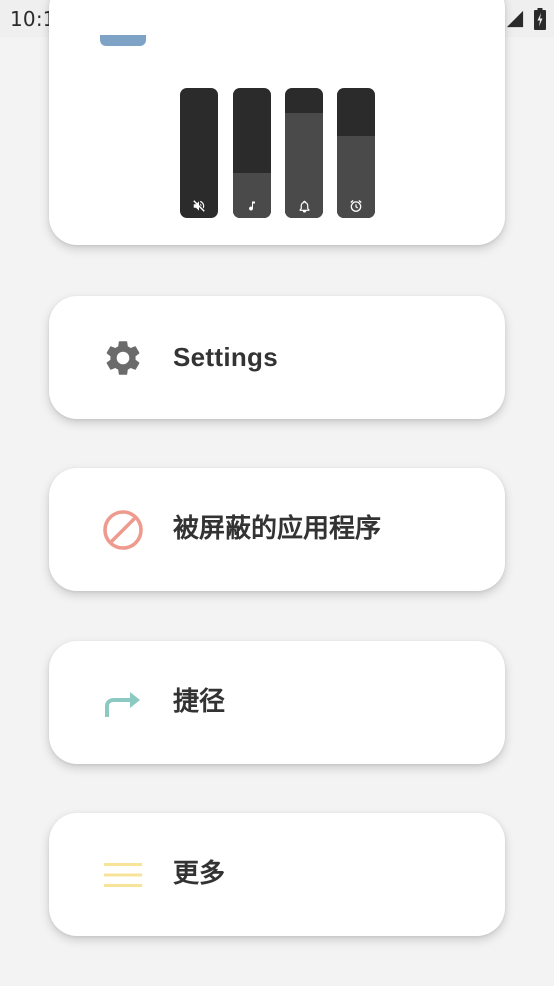 The image size is (554, 986). What do you see at coordinates (304, 206) in the screenshot?
I see `bell-icon` at bounding box center [304, 206].